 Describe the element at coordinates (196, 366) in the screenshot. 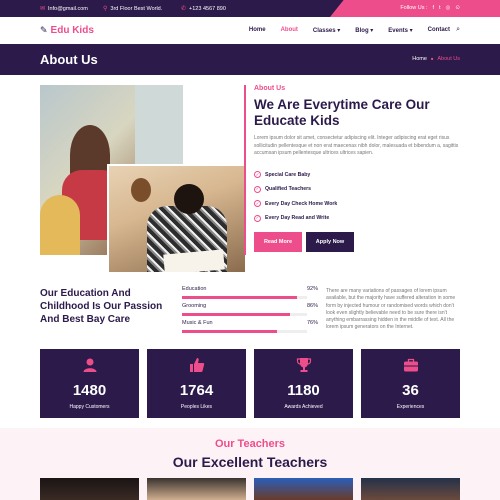

I see `thumbs-up-icon` at that location.